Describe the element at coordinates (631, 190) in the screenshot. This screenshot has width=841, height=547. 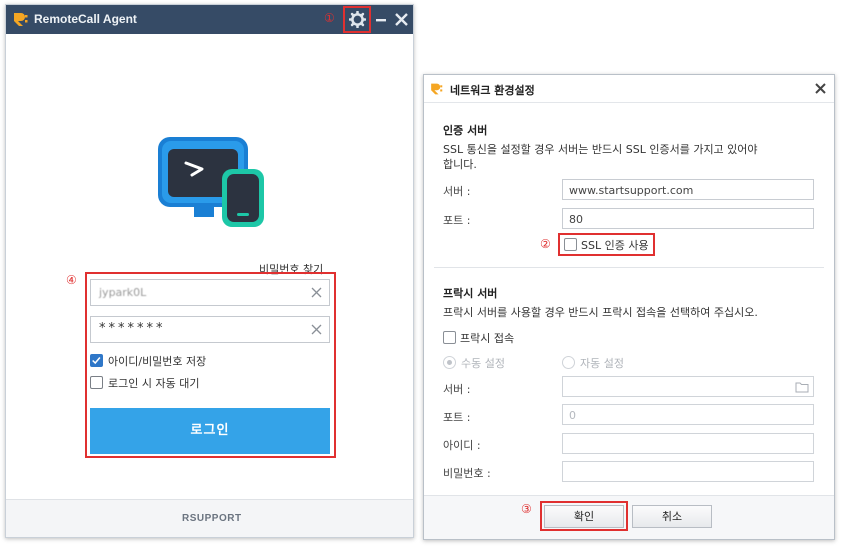
I see `auth-server-value: www.startsupport.com` at that location.